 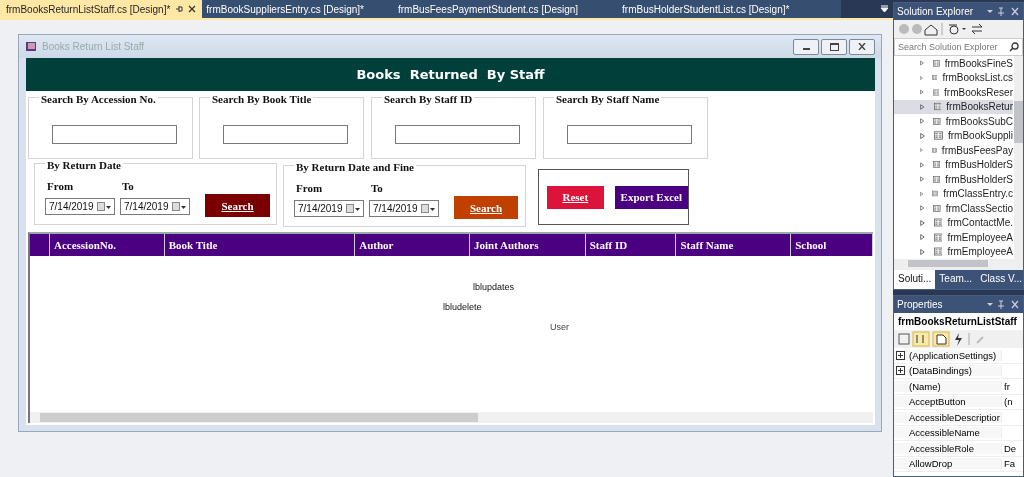 What do you see at coordinates (527, 245) in the screenshot?
I see `column-header: Joint Authors` at bounding box center [527, 245].